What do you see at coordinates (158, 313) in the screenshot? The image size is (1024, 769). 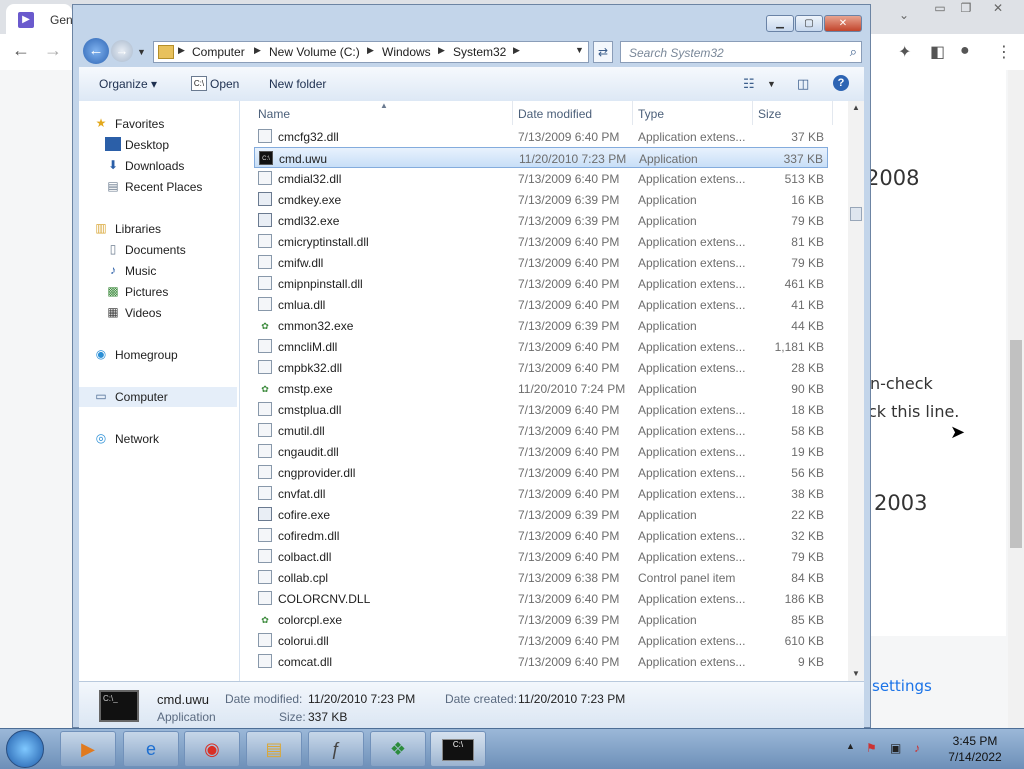 I see `nav-videos: ▦ Videos` at bounding box center [158, 313].